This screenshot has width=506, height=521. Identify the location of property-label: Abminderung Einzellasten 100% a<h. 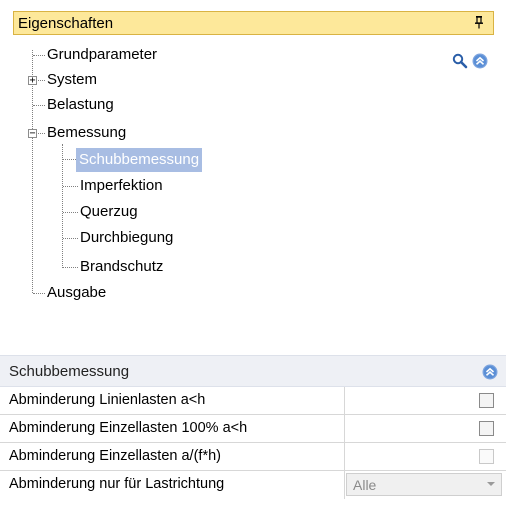
(128, 428).